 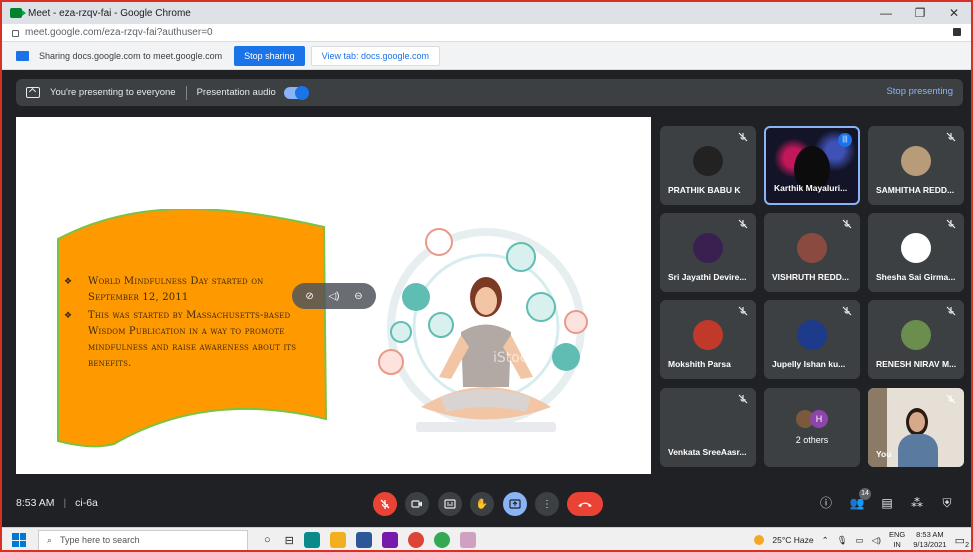 What do you see at coordinates (18, 13) in the screenshot?
I see `meet-logo-icon` at bounding box center [18, 13].